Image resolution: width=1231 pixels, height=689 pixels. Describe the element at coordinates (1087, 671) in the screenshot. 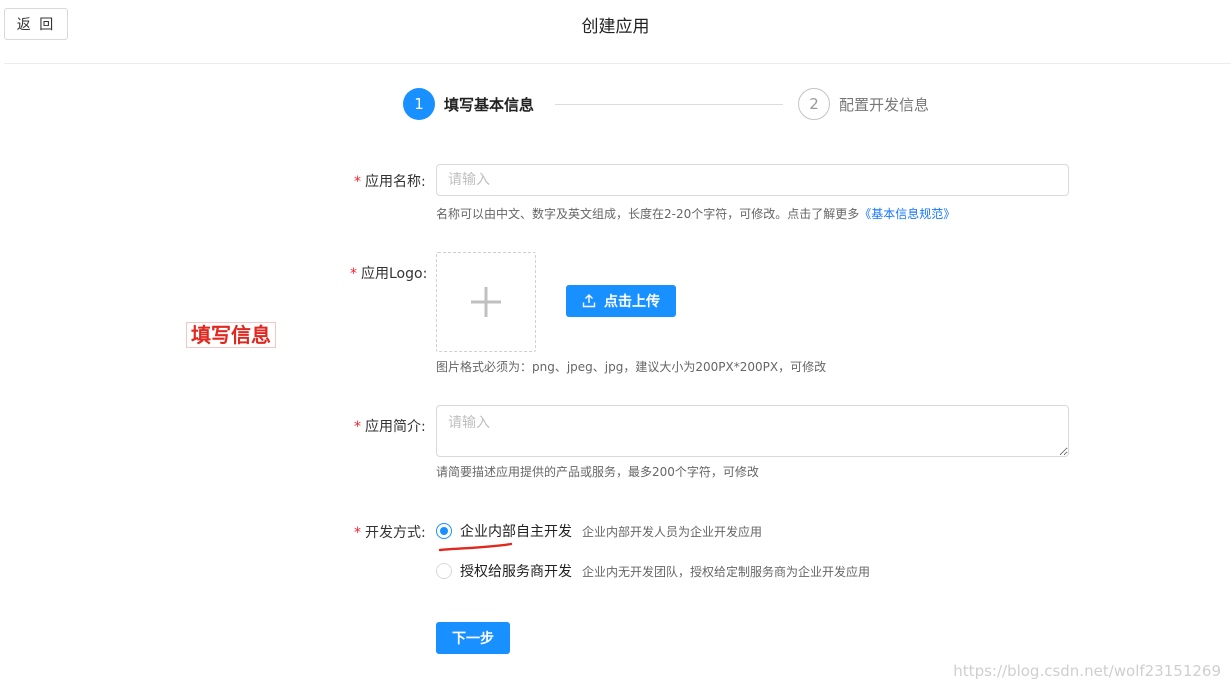

I see `watermark: https://blog.csdn.net/wolf23151269` at that location.